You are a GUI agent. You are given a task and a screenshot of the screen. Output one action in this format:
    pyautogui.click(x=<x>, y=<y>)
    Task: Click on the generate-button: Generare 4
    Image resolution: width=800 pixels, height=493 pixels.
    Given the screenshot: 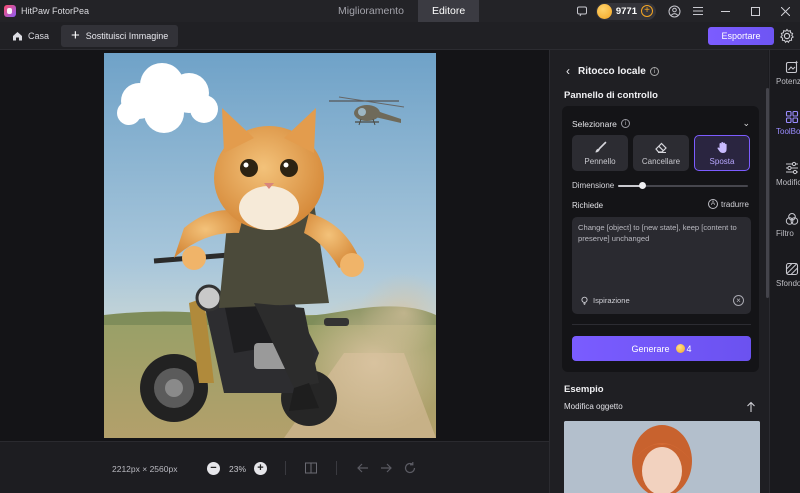 What is the action you would take?
    pyautogui.click(x=661, y=348)
    